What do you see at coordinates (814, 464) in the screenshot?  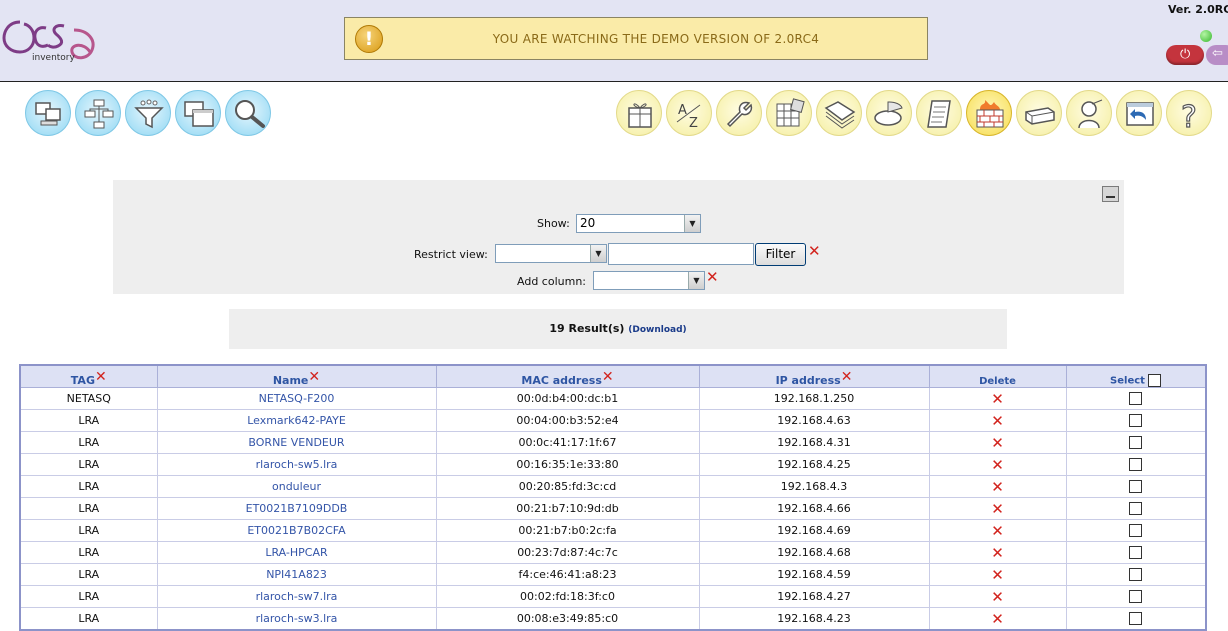 I see `cell-ip: 192.168.4.25` at bounding box center [814, 464].